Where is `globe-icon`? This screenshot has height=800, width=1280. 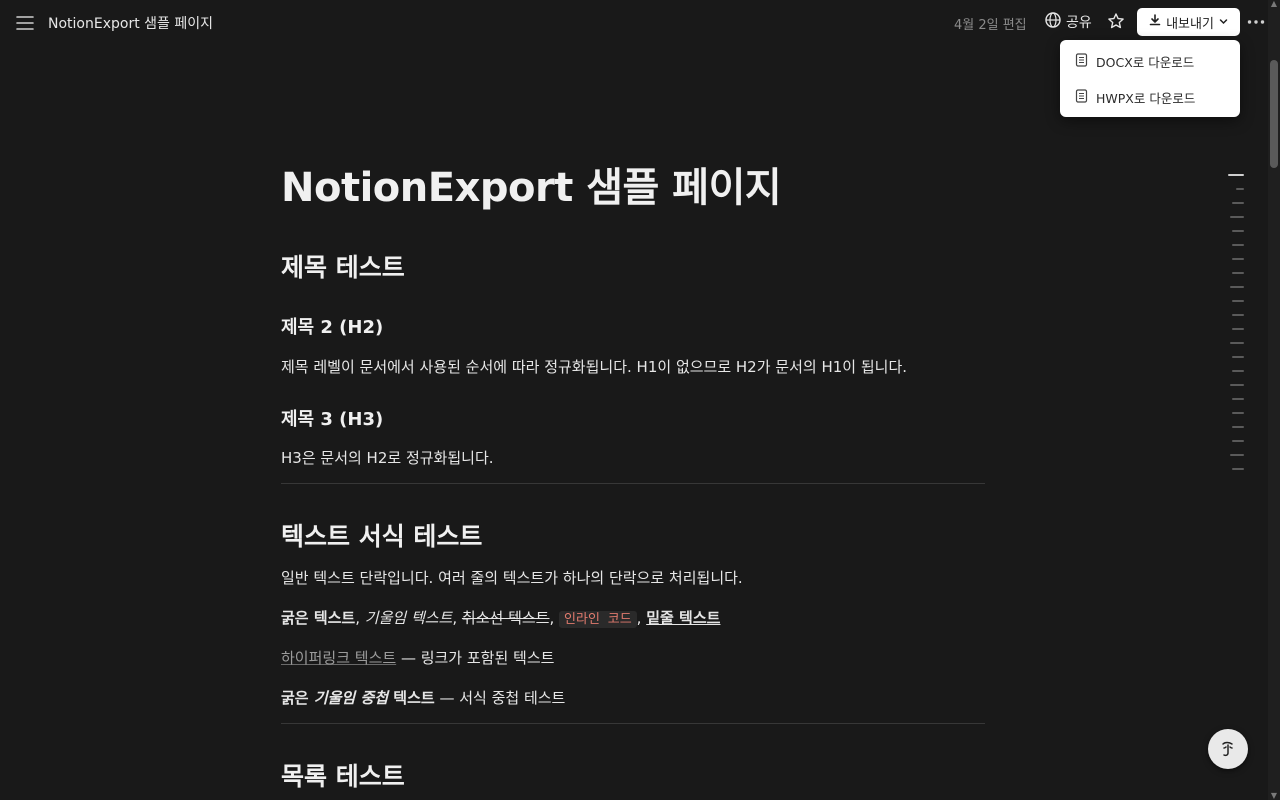
globe-icon is located at coordinates (1053, 22).